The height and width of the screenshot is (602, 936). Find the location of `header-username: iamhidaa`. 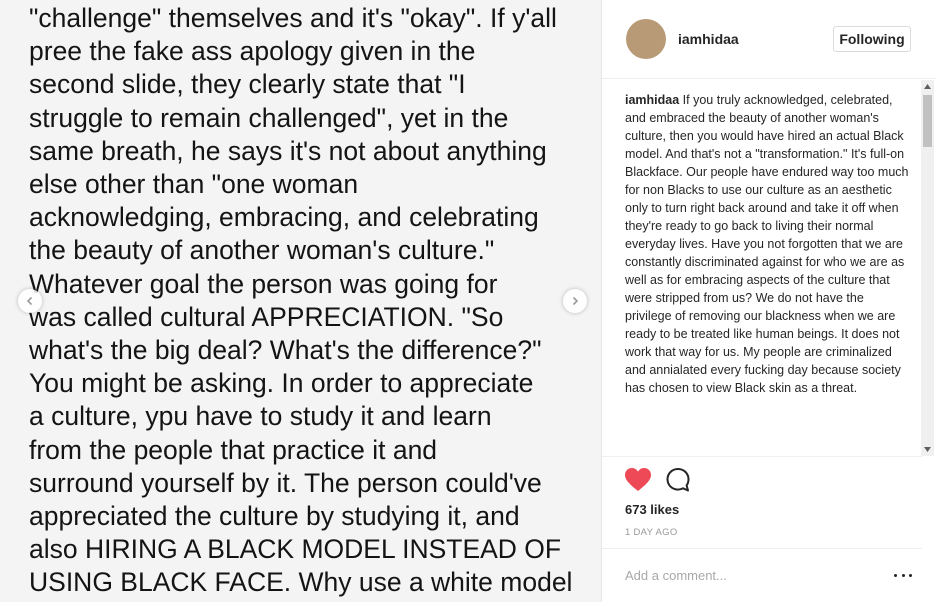

header-username: iamhidaa is located at coordinates (708, 39).